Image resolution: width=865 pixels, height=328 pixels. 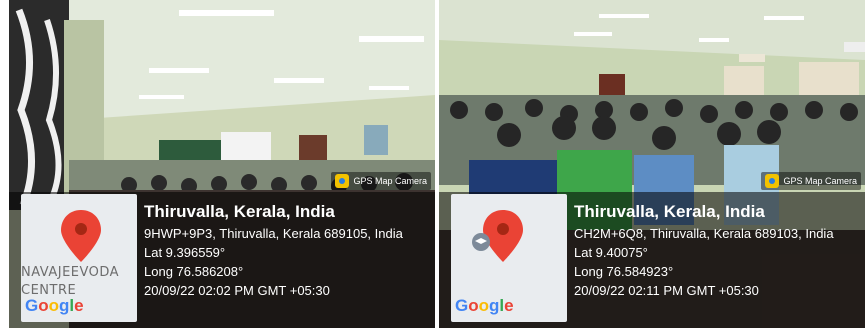 What do you see at coordinates (237, 290) in the screenshot?
I see `timestamp: 20/09/22 02:02 PM GMT +05:30` at bounding box center [237, 290].